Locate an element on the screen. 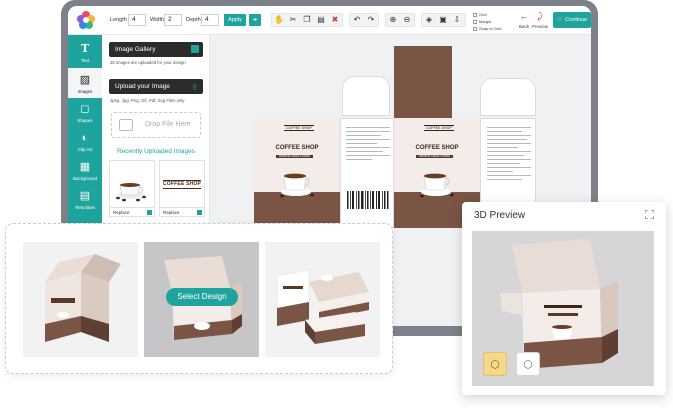  open-box-design-image is located at coordinates (83, 298).